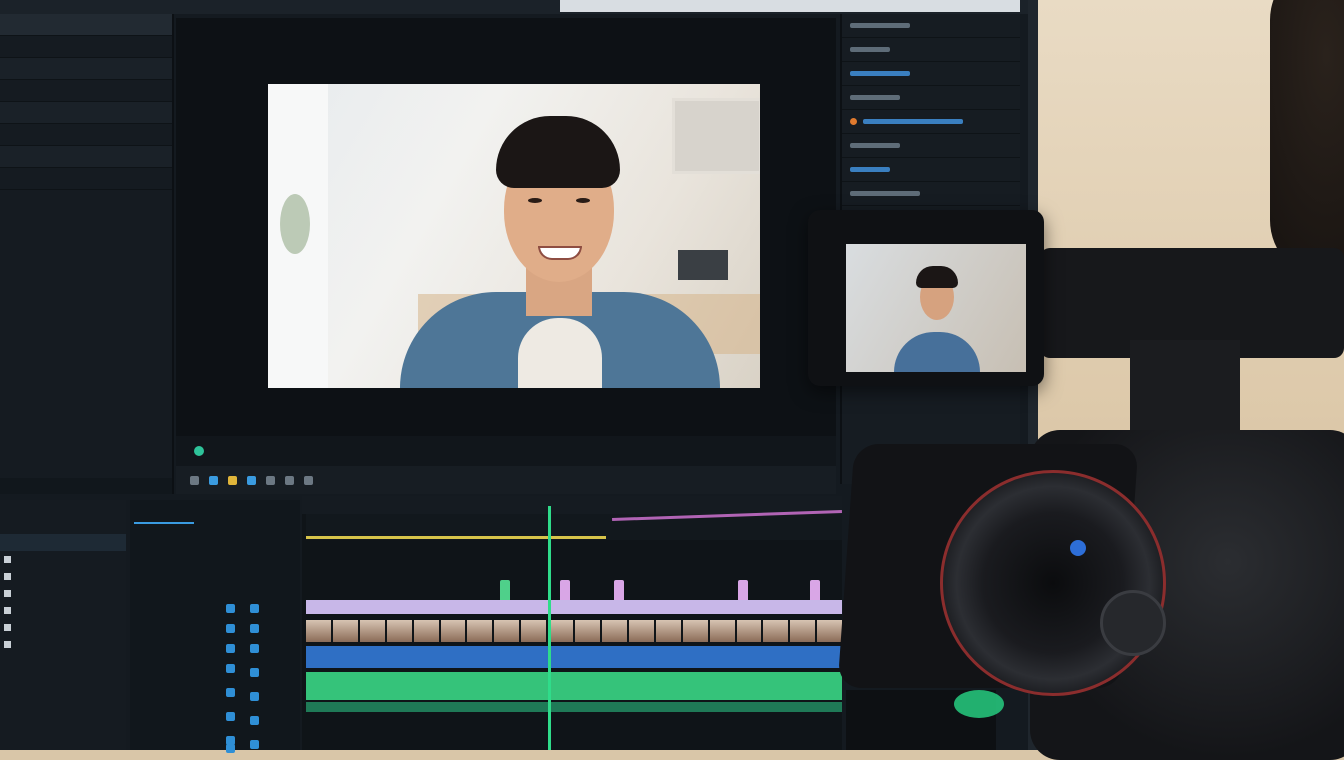 This screenshot has height=760, width=1344. I want to click on audio-clip-secondary, so click(574, 707).